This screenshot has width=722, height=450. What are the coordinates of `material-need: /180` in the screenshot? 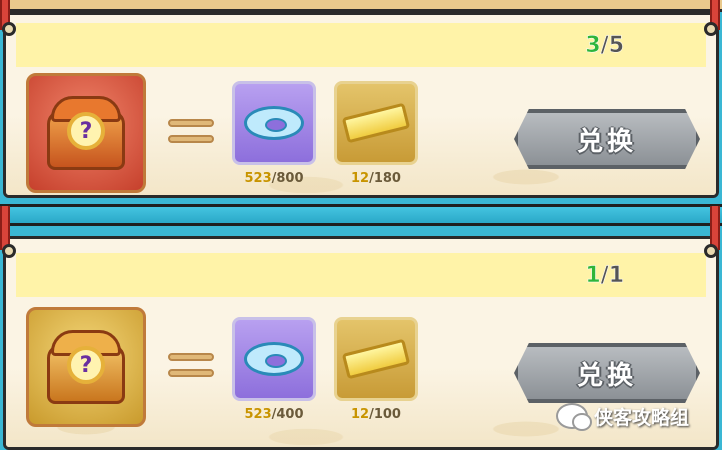 It's located at (385, 178).